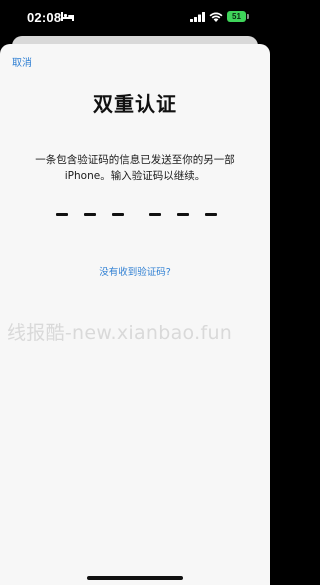  I want to click on home-indicator, so click(135, 578).